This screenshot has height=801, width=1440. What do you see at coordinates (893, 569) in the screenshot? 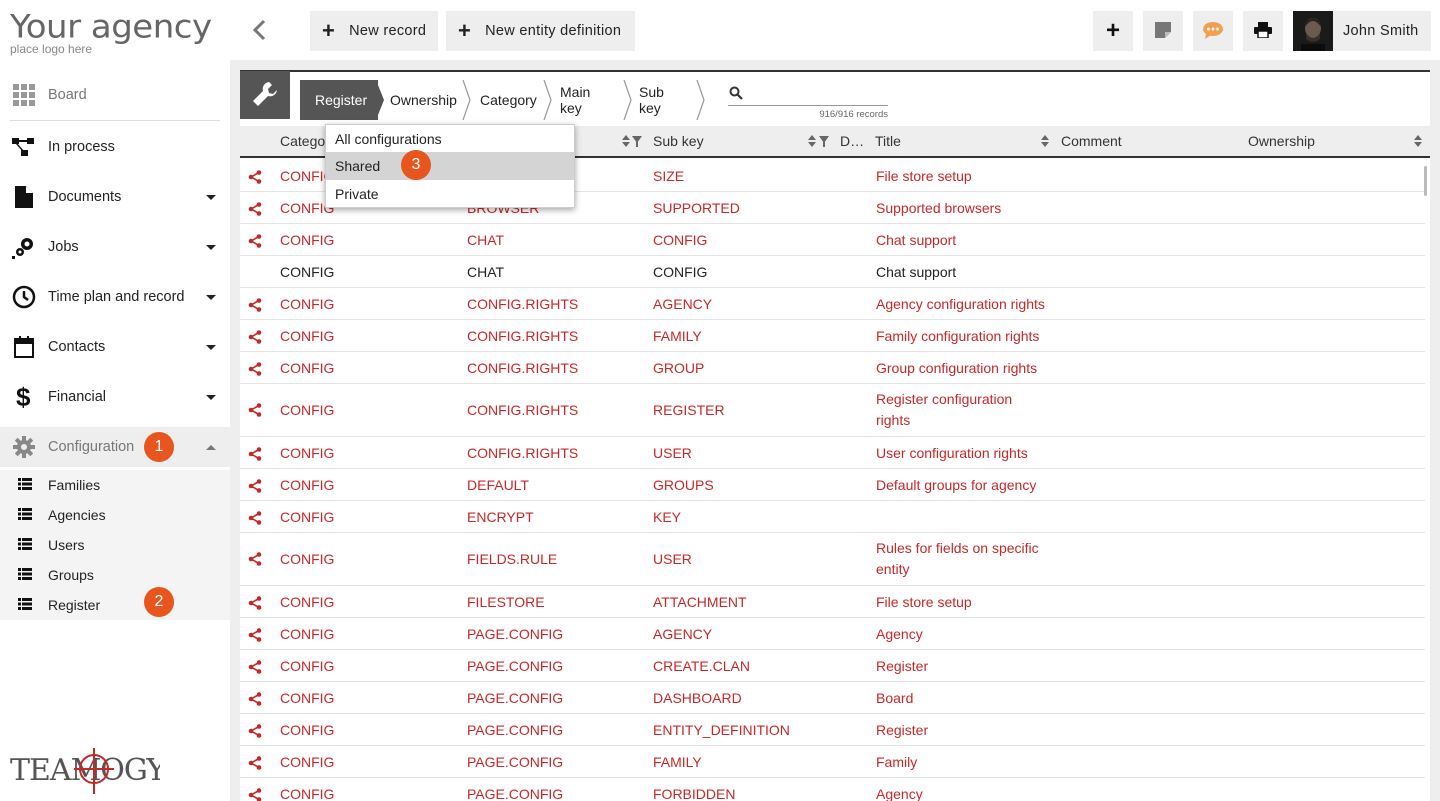
I see `cell-title-cont: entity` at bounding box center [893, 569].